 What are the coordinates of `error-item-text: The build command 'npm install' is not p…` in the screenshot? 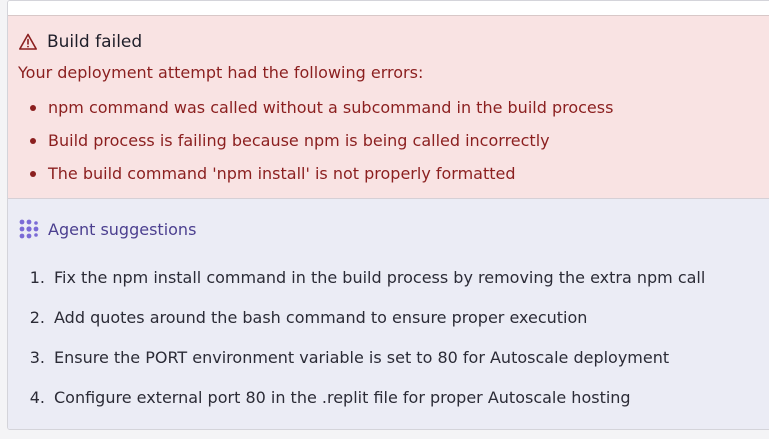 It's located at (282, 173).